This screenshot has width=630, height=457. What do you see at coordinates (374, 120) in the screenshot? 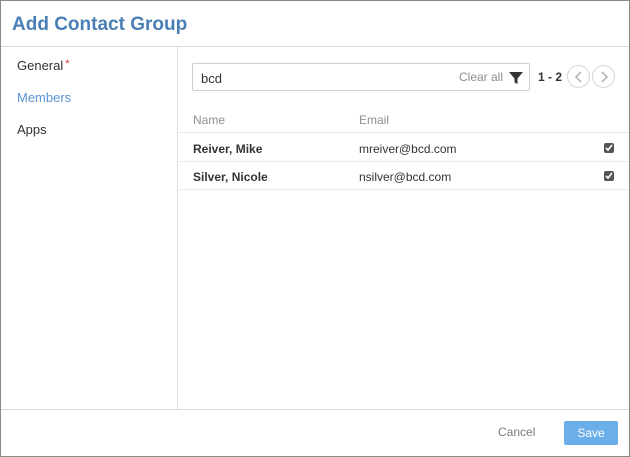
I see `column-header-email: Email` at bounding box center [374, 120].